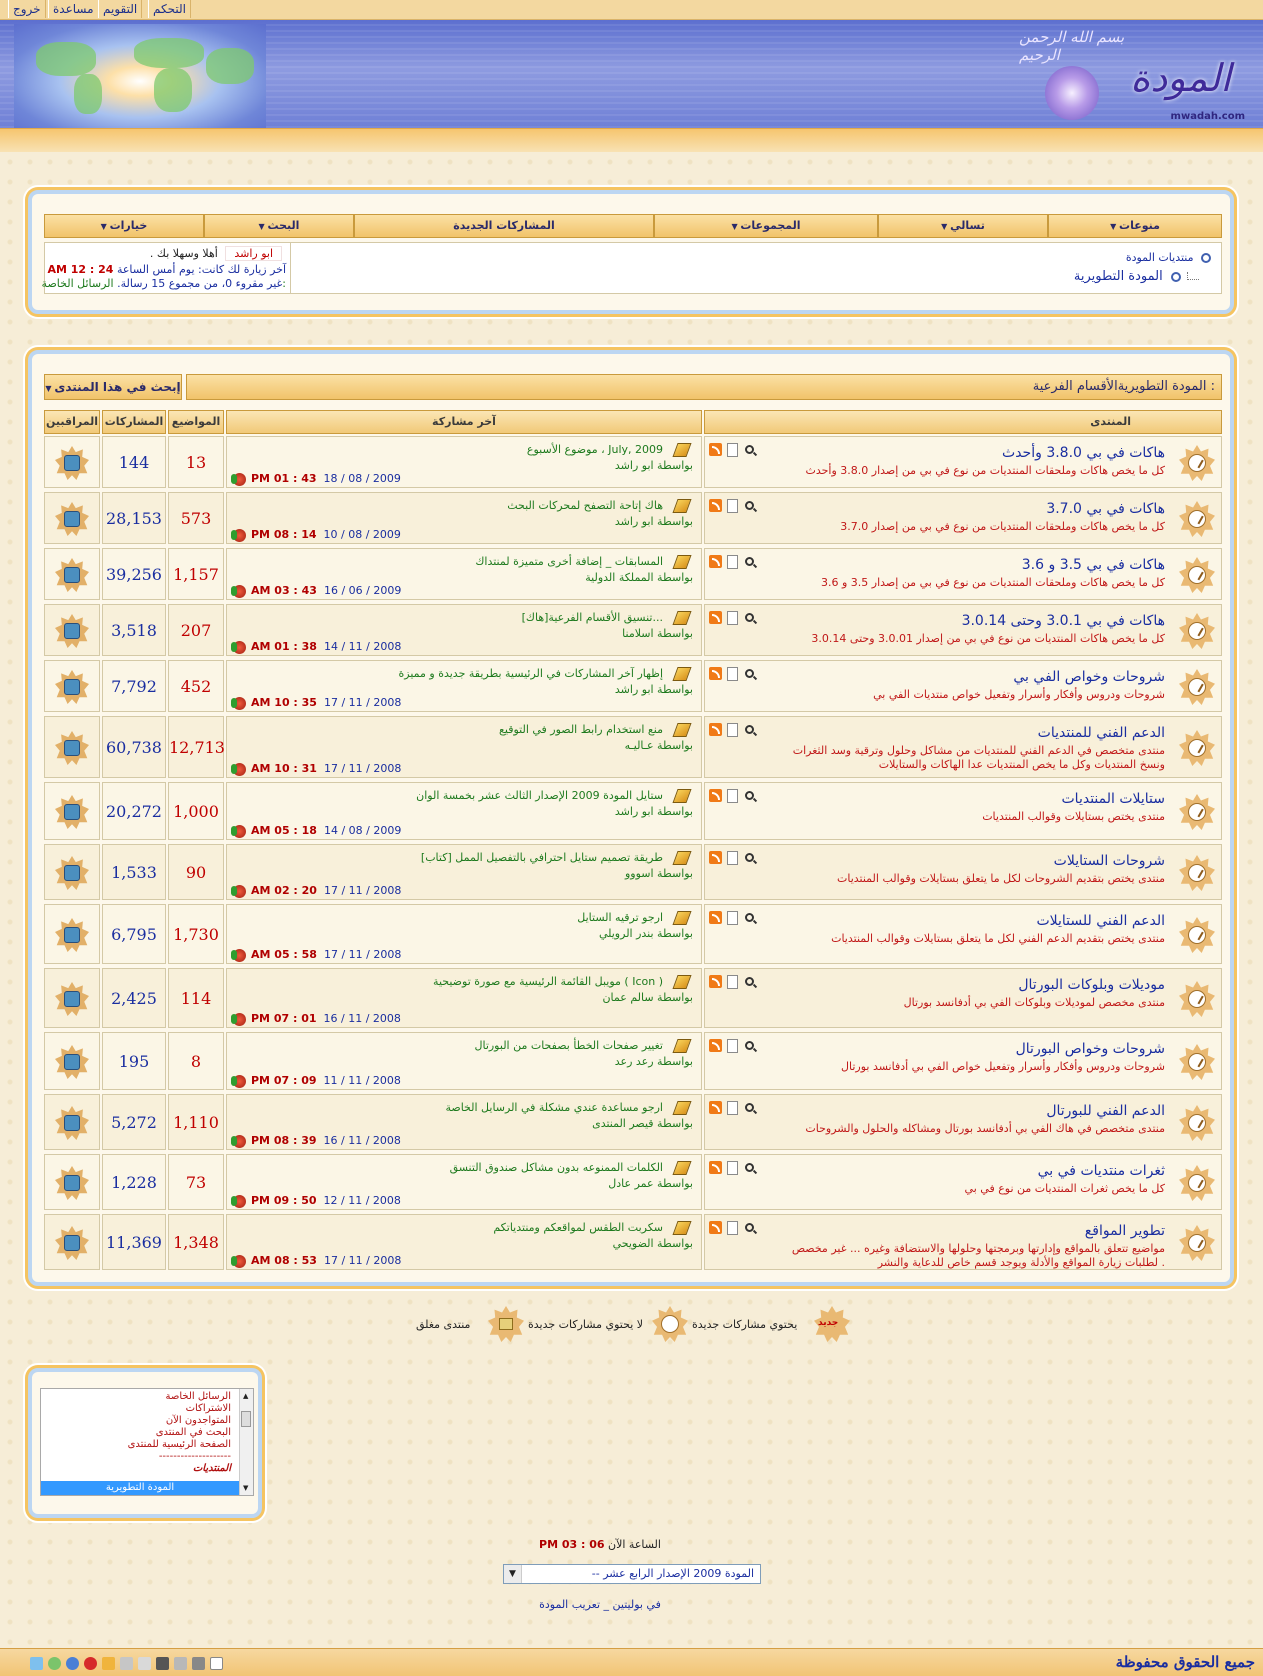  Describe the element at coordinates (1089, 677) in the screenshot. I see `forum-title-link: شروحات وخواص الفي بي` at that location.